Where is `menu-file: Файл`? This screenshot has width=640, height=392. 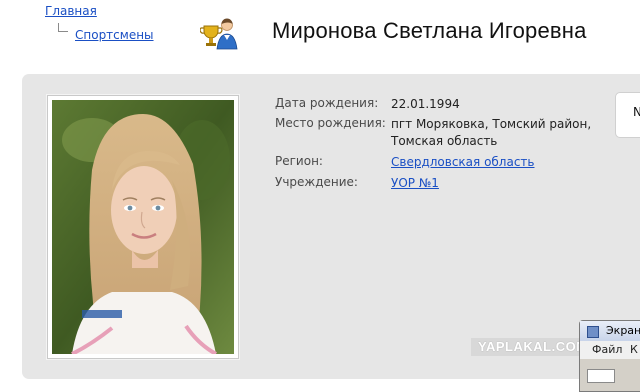
menu-file: Файл is located at coordinates (607, 349).